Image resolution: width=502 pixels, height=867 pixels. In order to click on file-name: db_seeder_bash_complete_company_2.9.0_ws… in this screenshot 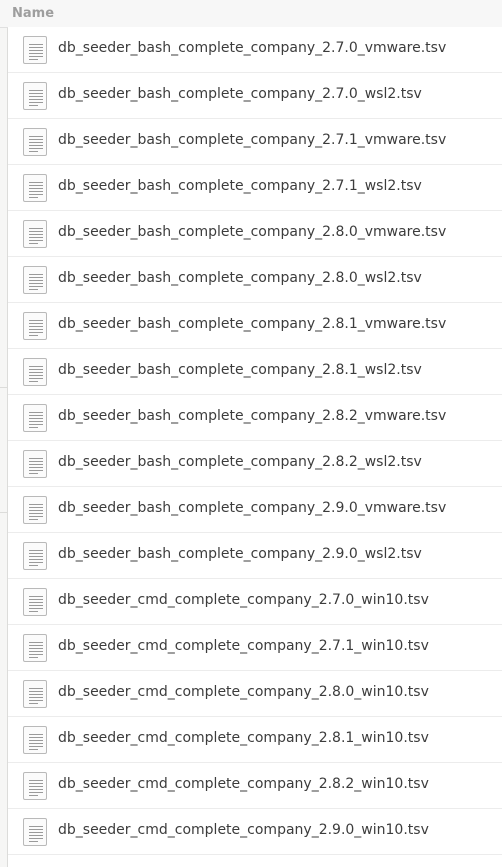, I will do `click(240, 554)`.